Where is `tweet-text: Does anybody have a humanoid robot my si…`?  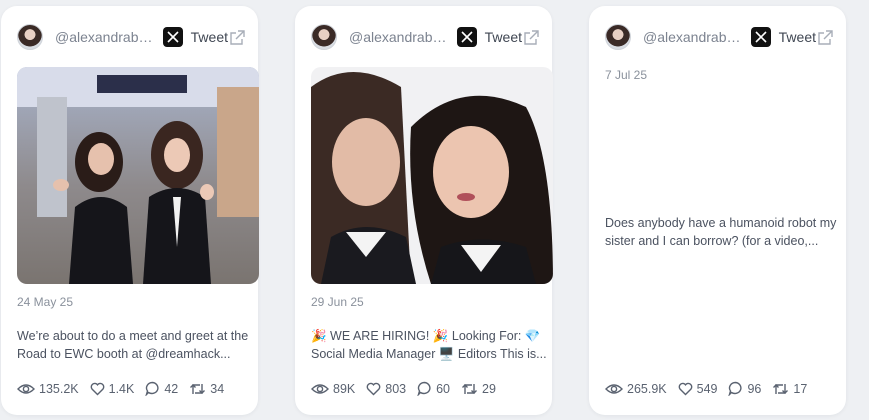
tweet-text: Does anybody have a humanoid robot my si… is located at coordinates (721, 232).